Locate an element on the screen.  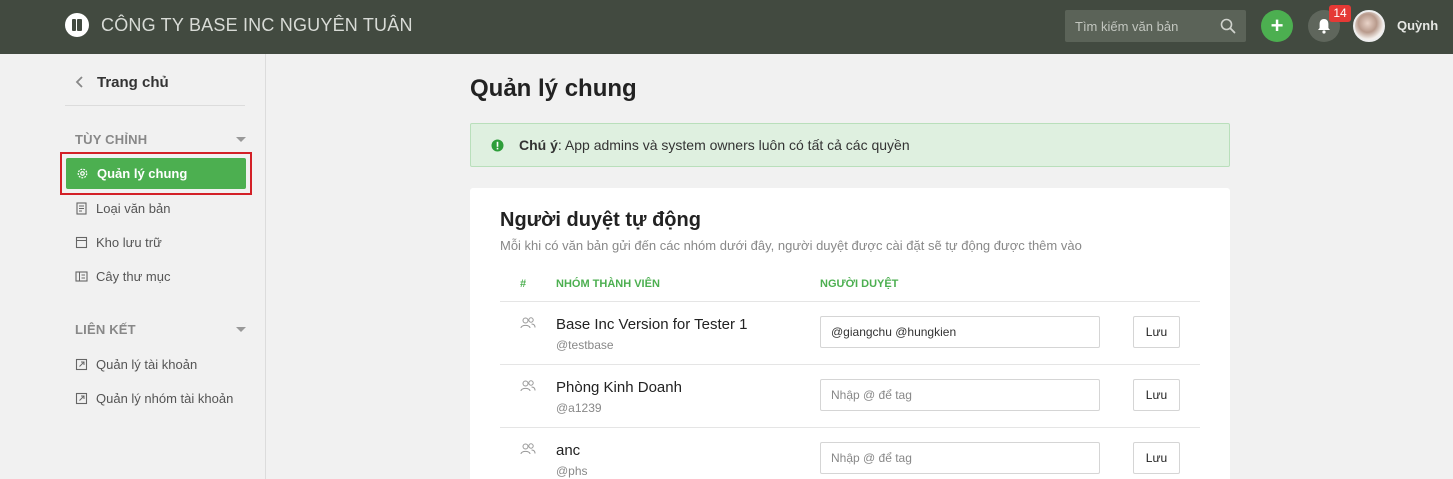
sidebar-item-document-types: Loại văn bản is located at coordinates (122, 208).